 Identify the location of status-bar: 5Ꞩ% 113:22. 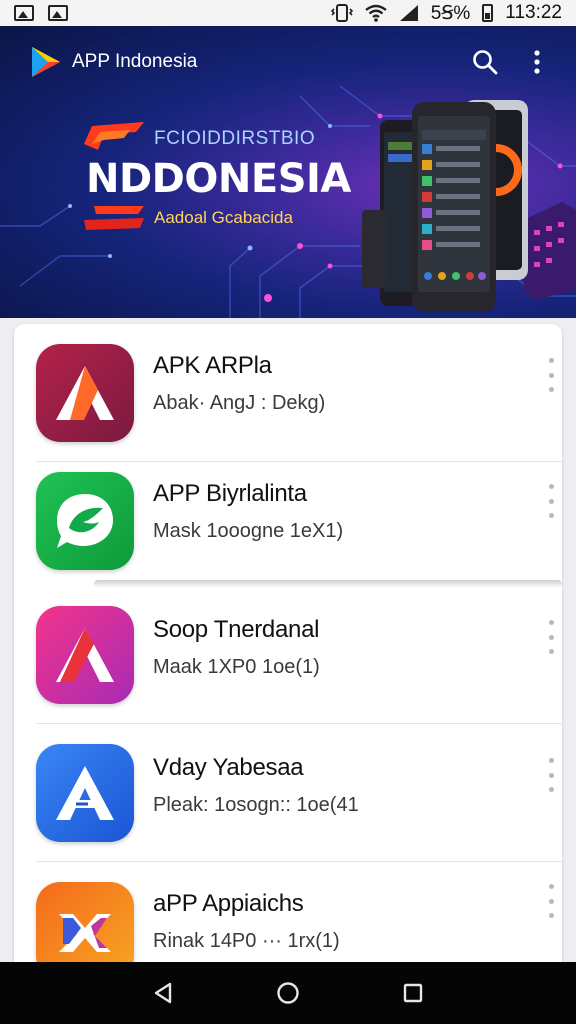
(288, 13).